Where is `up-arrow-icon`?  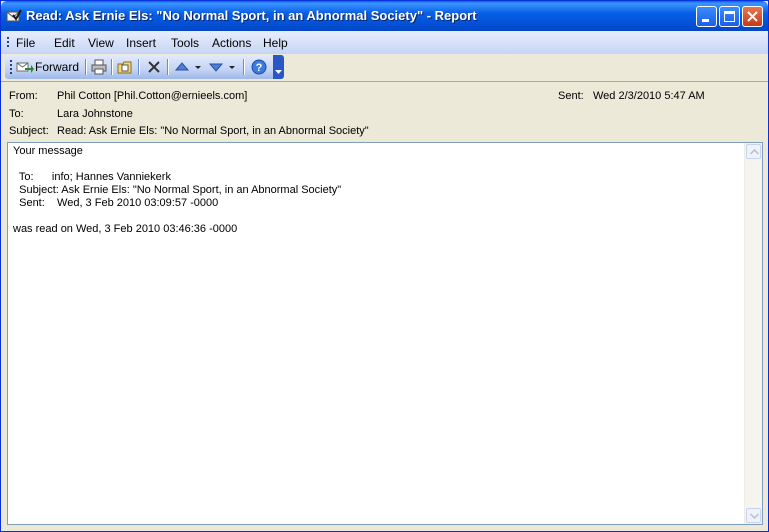
up-arrow-icon is located at coordinates (187, 66).